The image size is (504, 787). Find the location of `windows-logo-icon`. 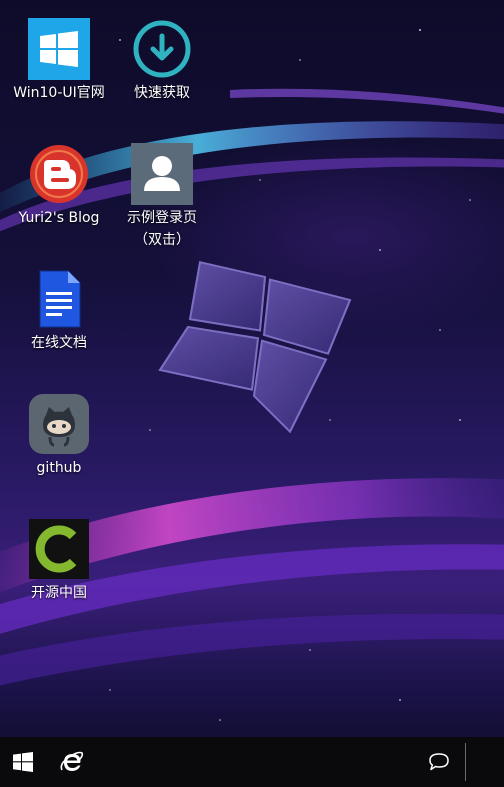

windows-logo-icon is located at coordinates (59, 49).